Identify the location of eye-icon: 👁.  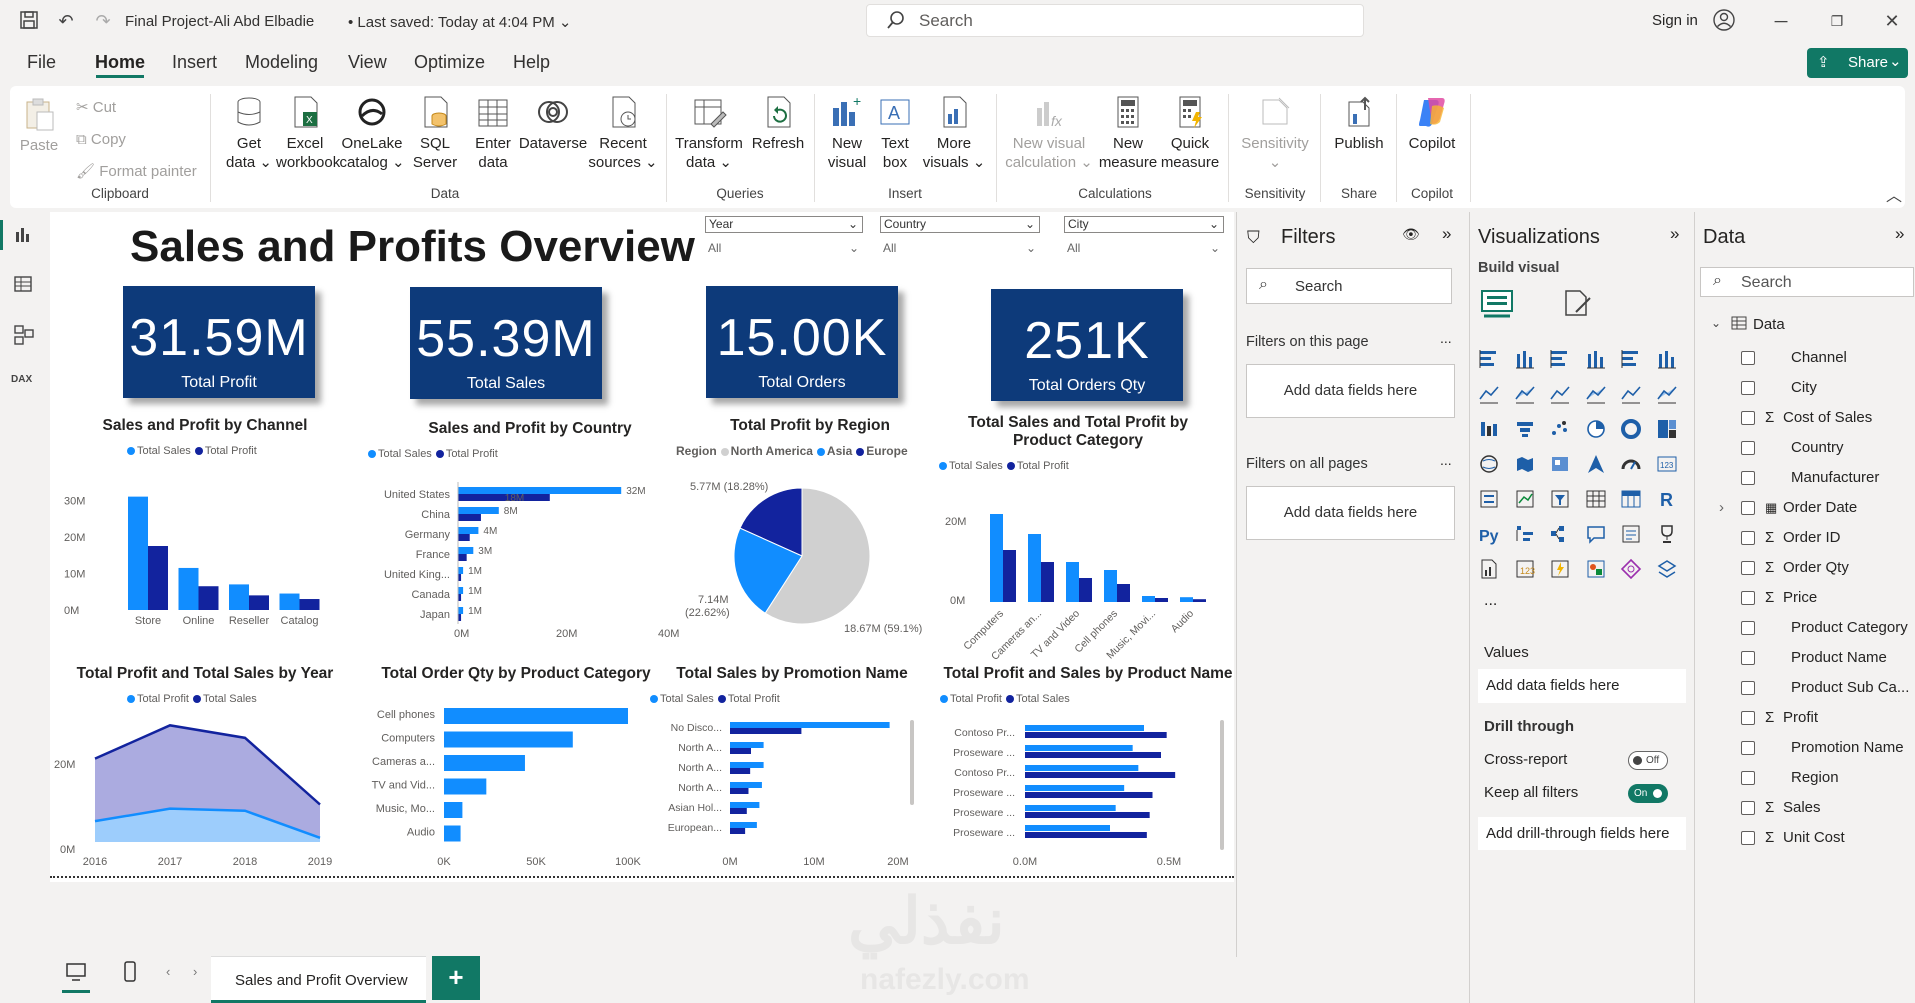
(1411, 234).